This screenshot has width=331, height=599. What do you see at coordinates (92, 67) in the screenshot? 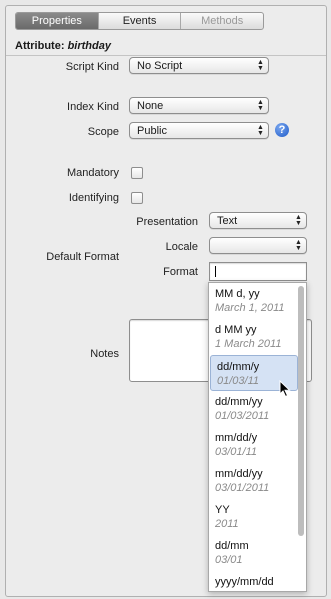
I see `script-kind-label: Script Kind` at bounding box center [92, 67].